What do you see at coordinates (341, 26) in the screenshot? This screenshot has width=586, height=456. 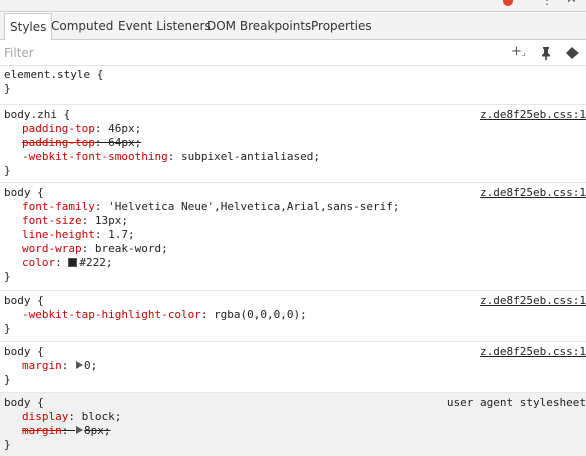 I see `tab-properties: Properties` at bounding box center [341, 26].